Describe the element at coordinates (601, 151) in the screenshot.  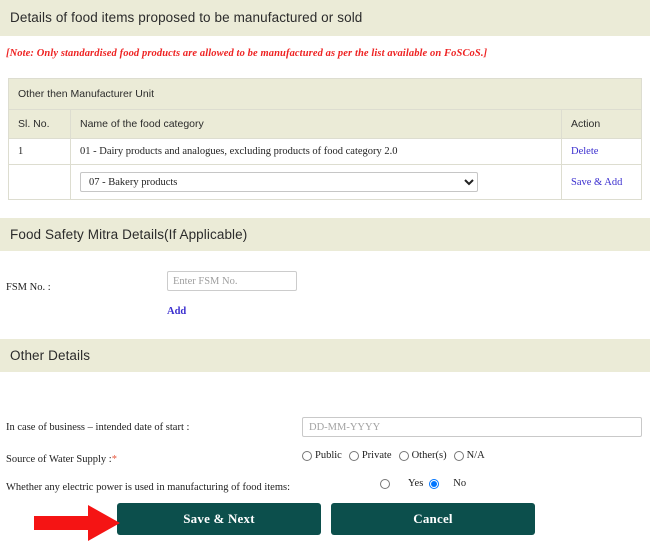
I see `cell-action: Delete` at that location.